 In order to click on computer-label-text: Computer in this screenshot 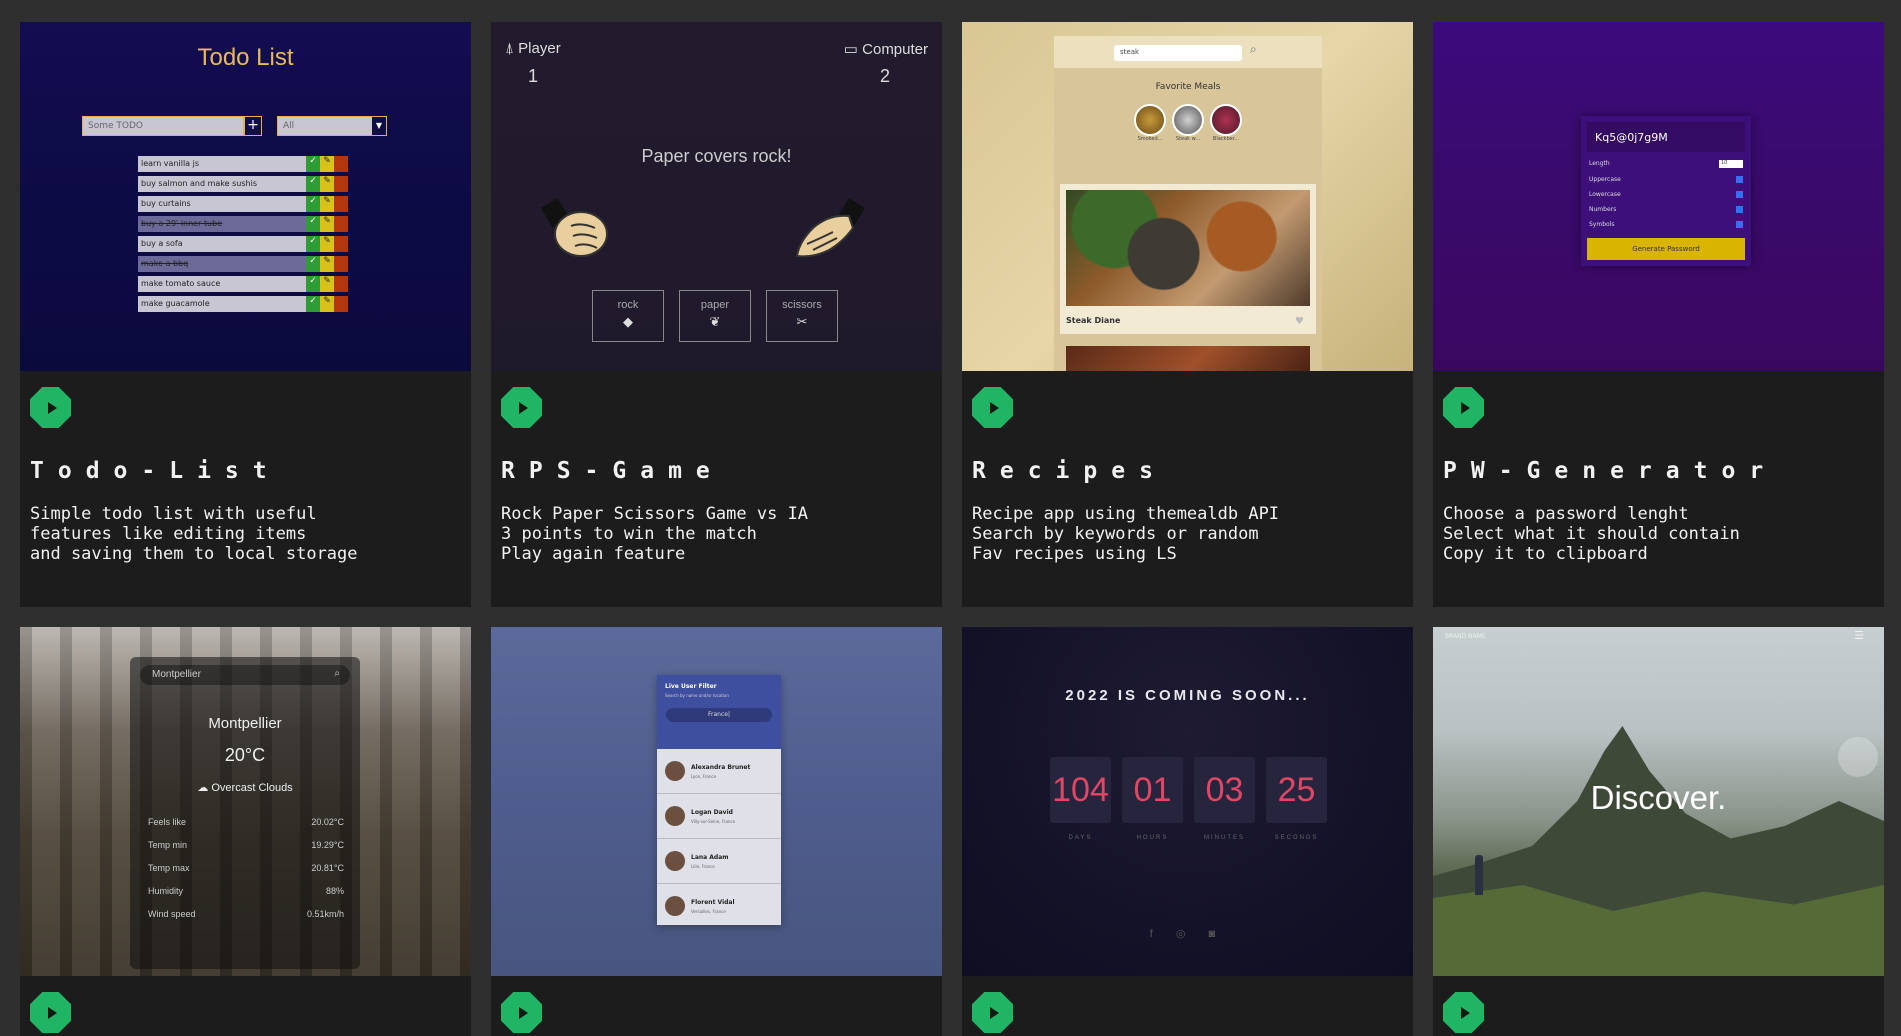, I will do `click(895, 49)`.